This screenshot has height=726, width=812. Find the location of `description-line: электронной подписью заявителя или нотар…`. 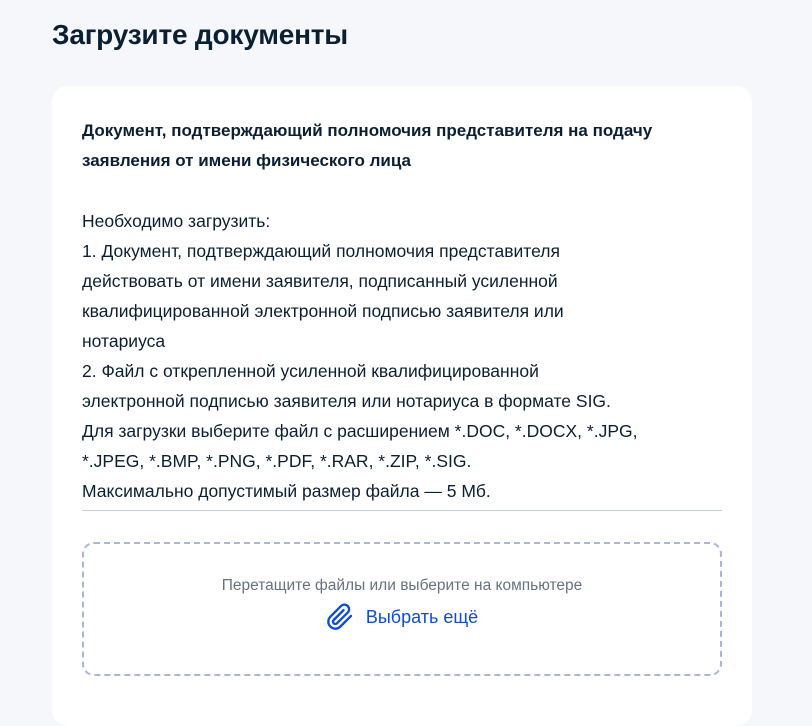

description-line: электронной подписью заявителя или нотар… is located at coordinates (346, 401).